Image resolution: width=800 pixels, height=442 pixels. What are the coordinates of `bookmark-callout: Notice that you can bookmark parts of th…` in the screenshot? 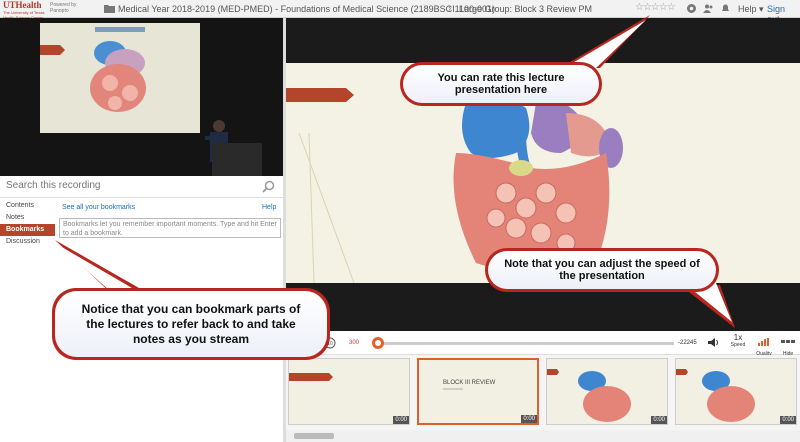 It's located at (191, 324).